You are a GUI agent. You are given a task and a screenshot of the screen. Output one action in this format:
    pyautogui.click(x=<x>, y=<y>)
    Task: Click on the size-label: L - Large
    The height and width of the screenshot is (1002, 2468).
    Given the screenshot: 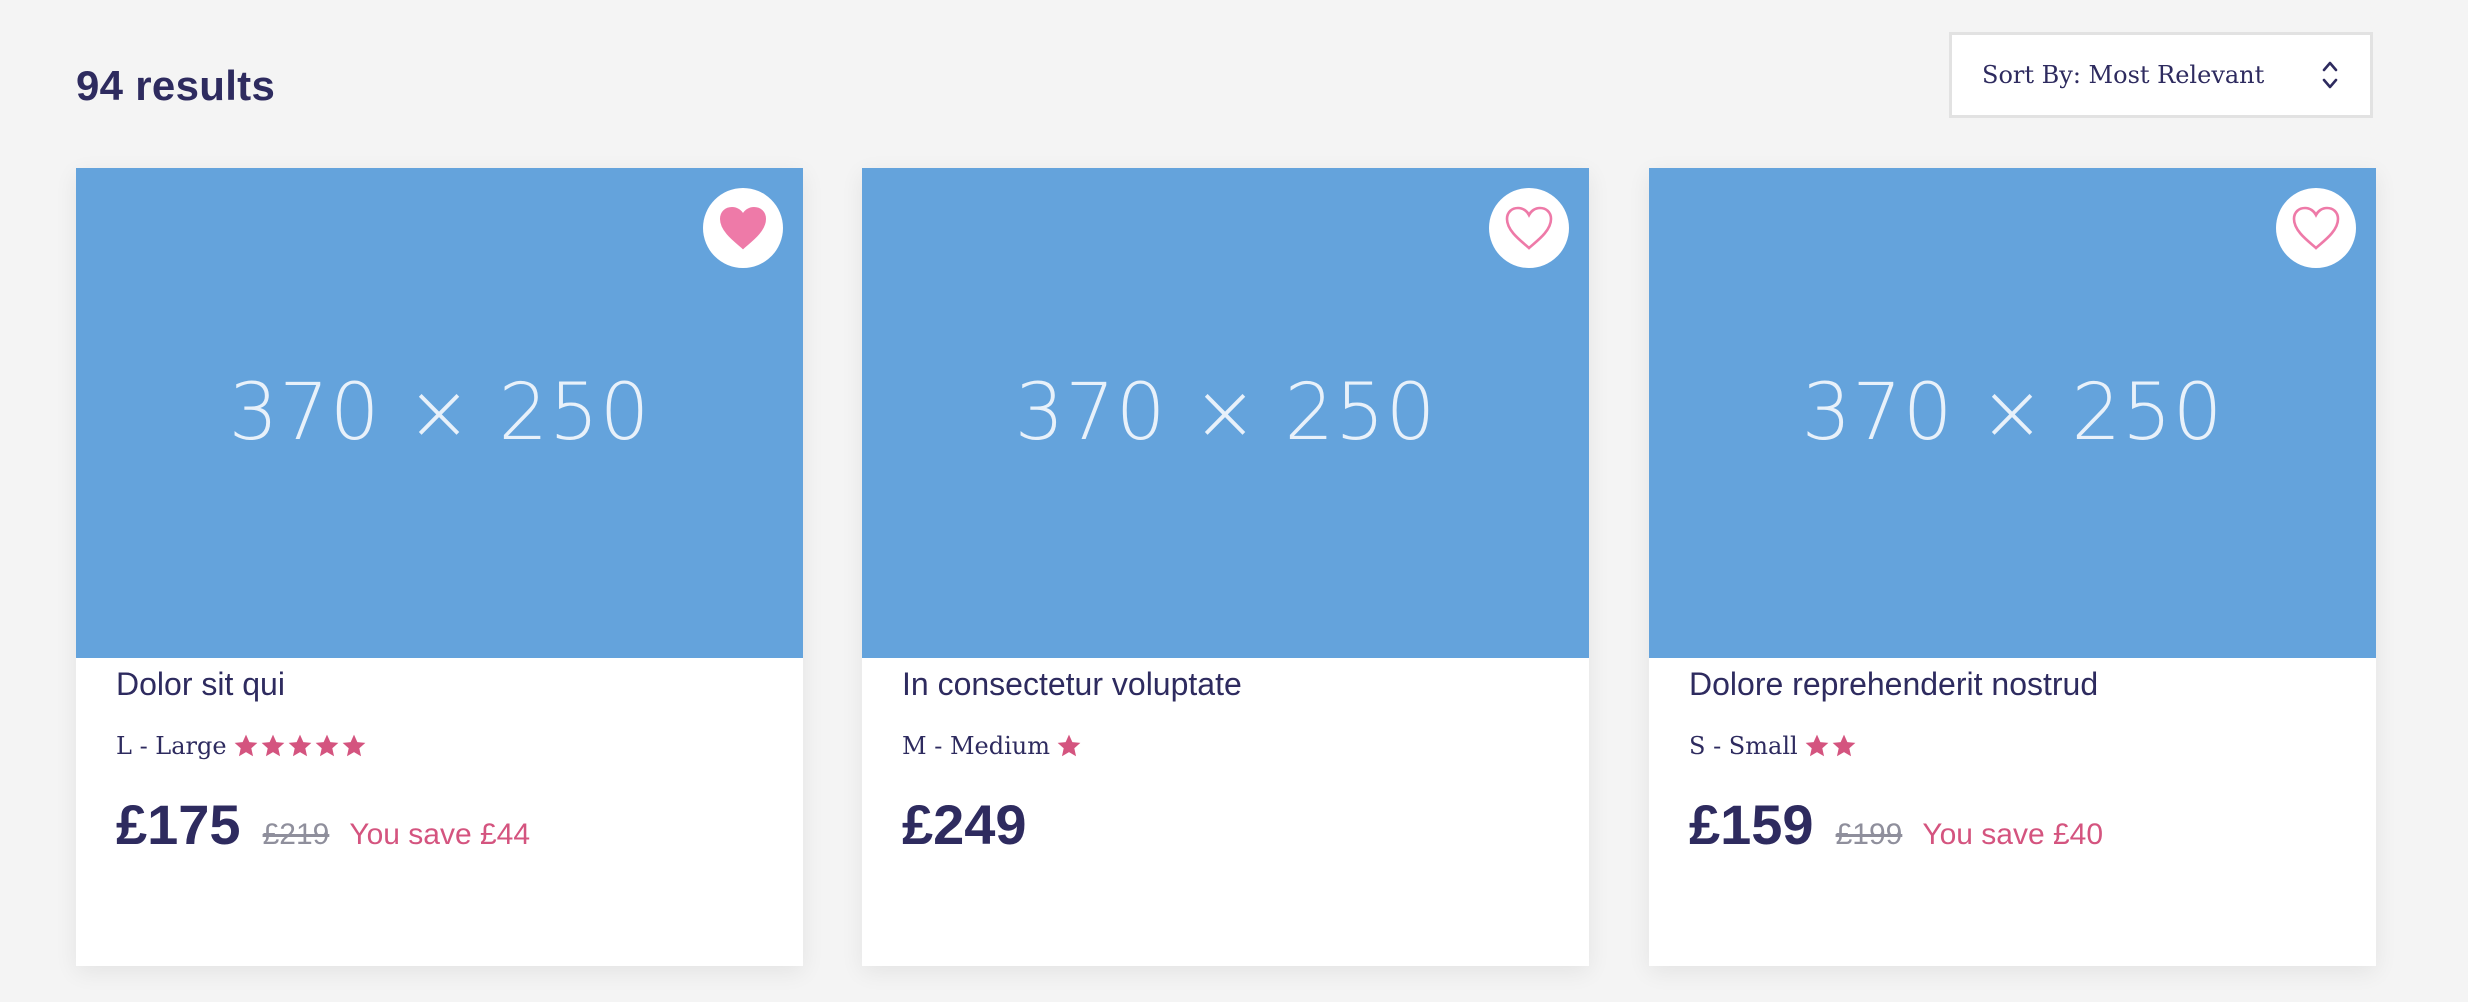 What is the action you would take?
    pyautogui.click(x=171, y=746)
    